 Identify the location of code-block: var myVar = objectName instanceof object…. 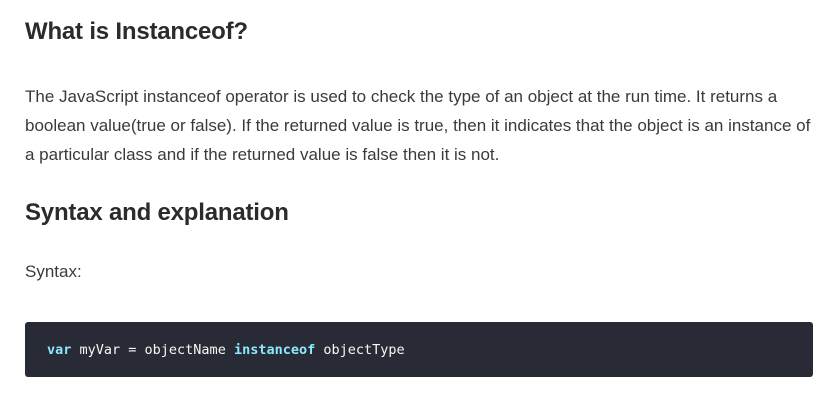
(419, 349).